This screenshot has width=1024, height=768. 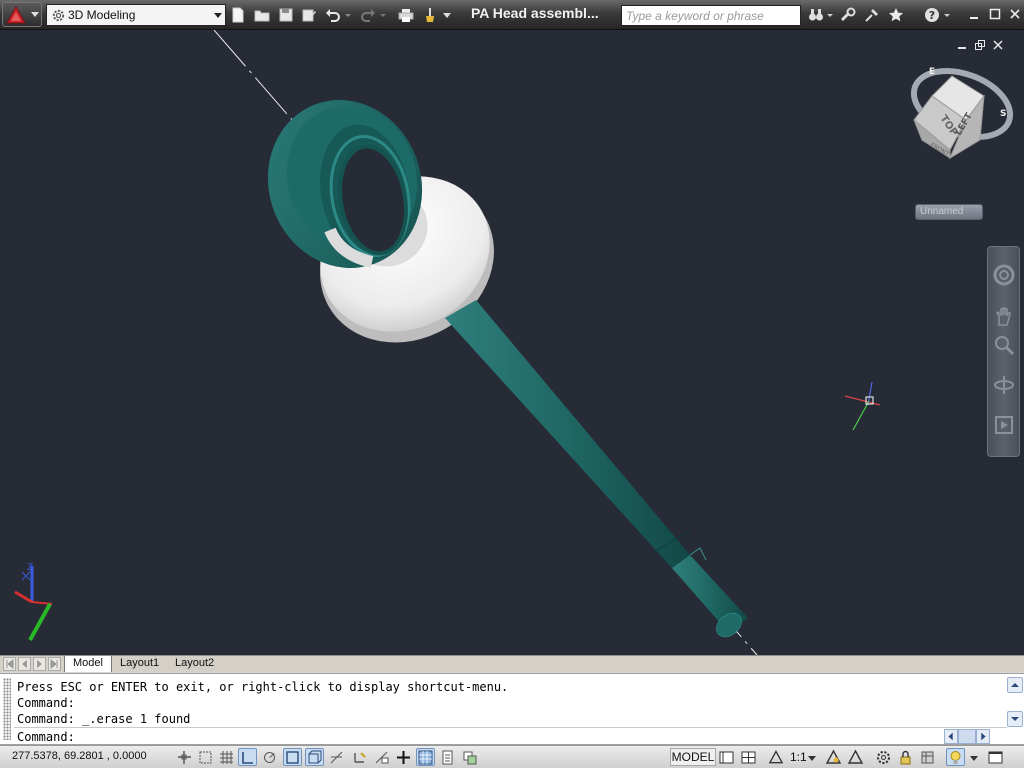 I want to click on command-horizontal-scrollbar, so click(x=974, y=736).